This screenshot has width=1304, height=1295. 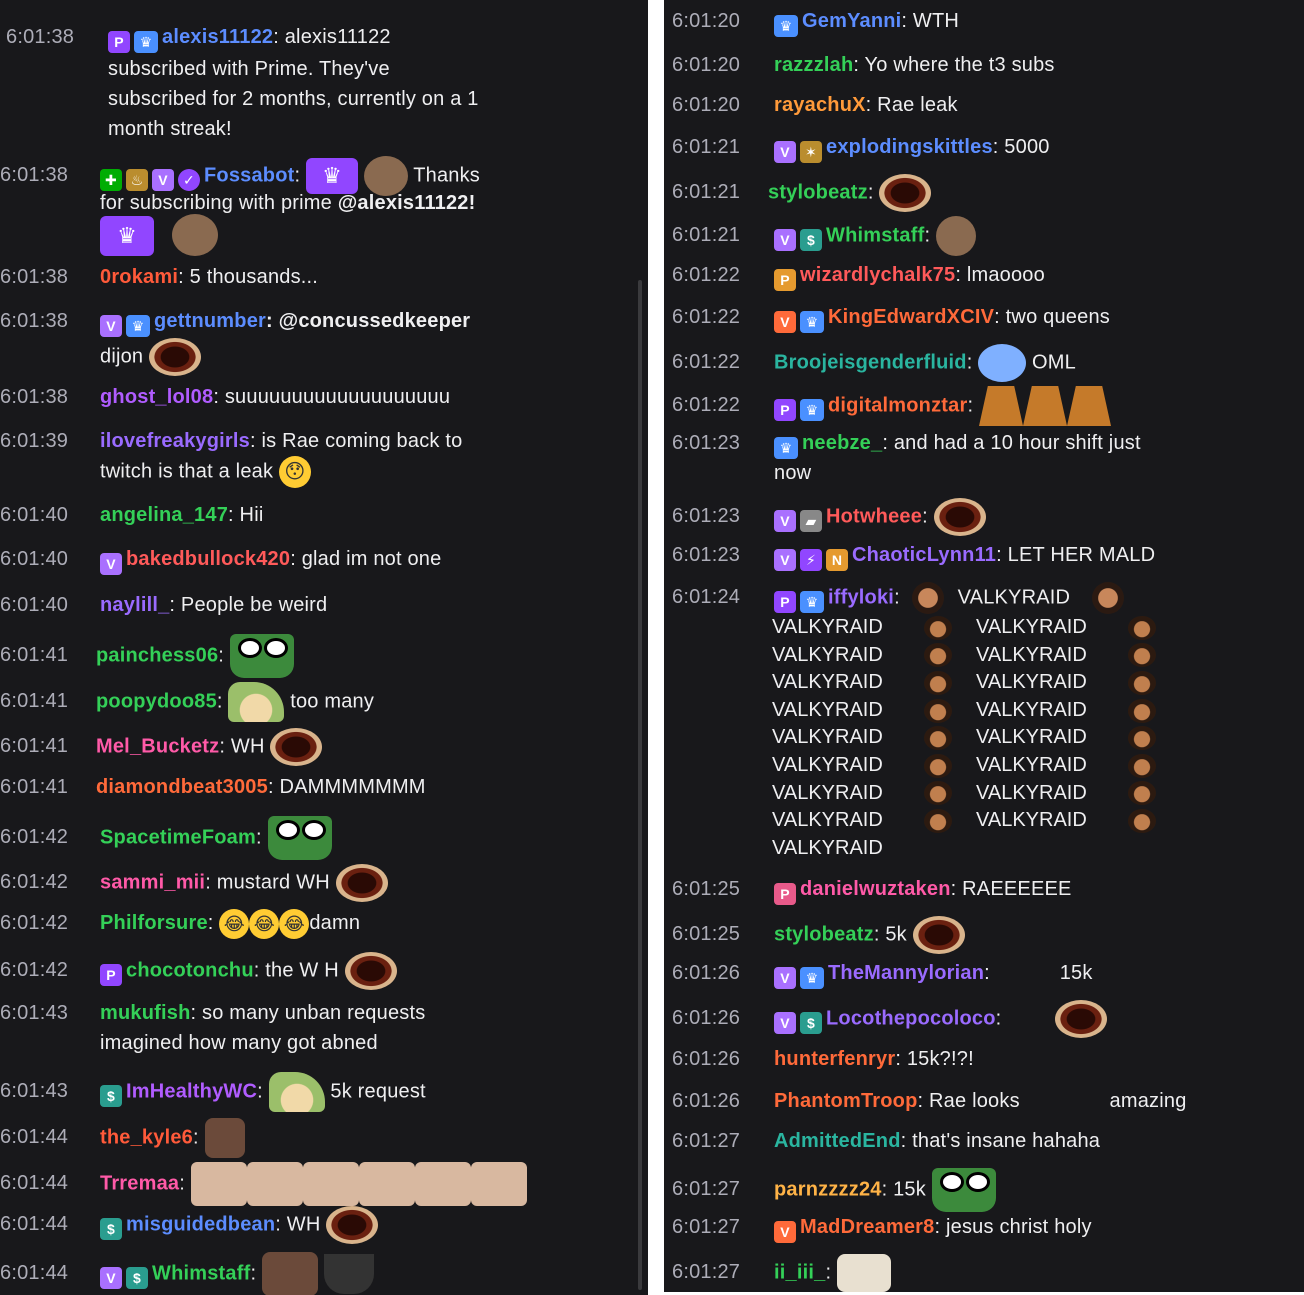 I want to click on username: angelina_147, so click(x=164, y=515).